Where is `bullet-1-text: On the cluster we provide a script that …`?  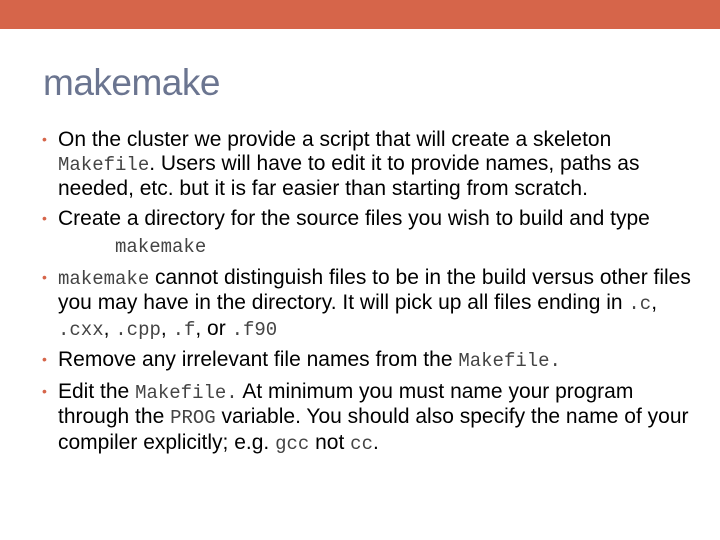 bullet-1-text: On the cluster we provide a script that … is located at coordinates (335, 139).